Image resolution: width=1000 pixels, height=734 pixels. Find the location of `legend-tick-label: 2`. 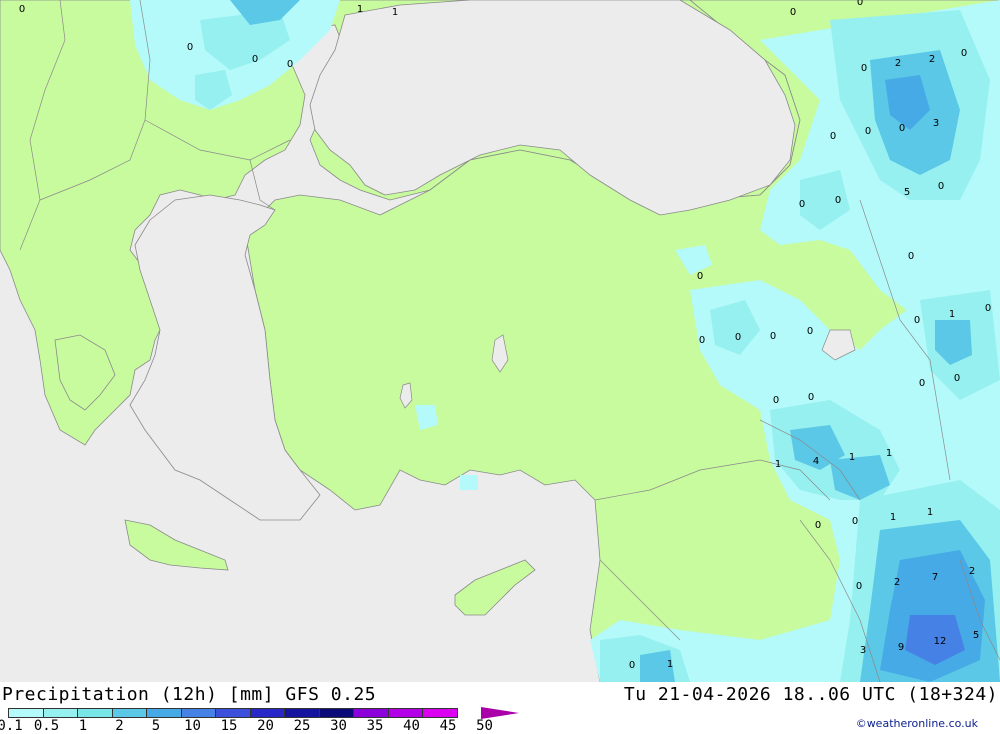

legend-tick-label: 2 is located at coordinates (119, 726).